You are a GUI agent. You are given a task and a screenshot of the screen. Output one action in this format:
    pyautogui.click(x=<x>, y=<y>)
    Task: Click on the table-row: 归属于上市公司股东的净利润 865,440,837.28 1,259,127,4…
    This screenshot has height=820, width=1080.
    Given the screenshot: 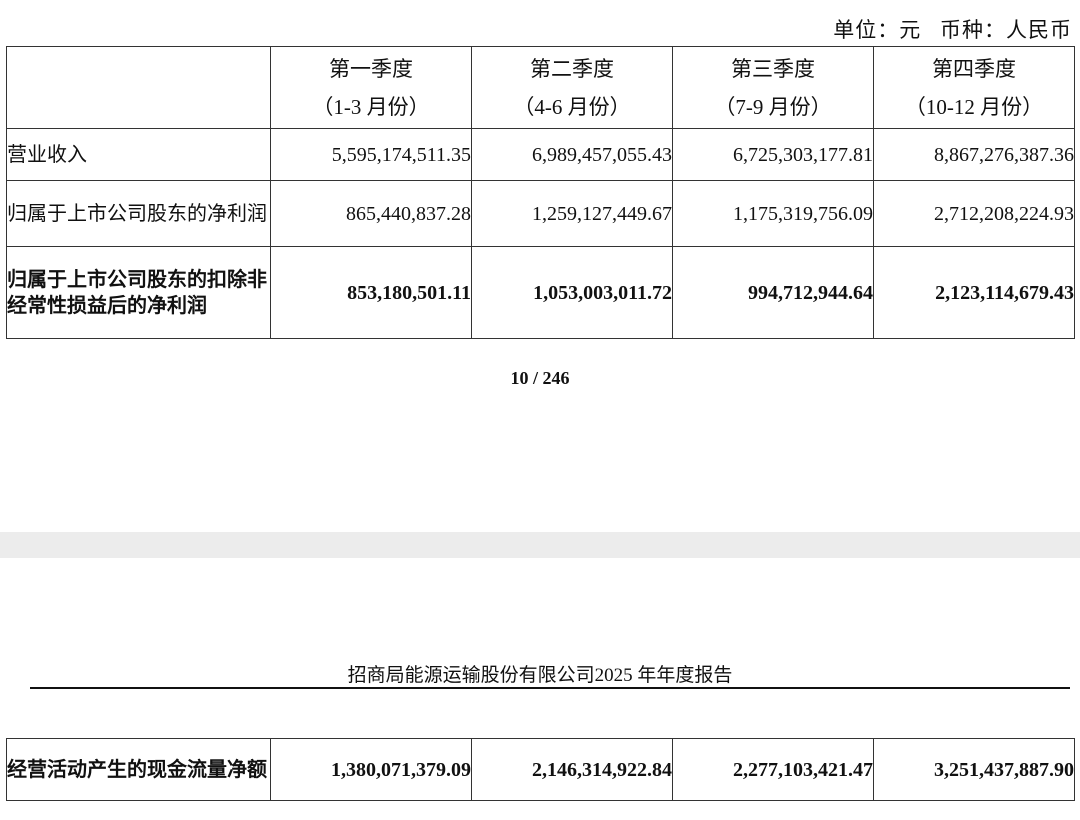 What is the action you would take?
    pyautogui.click(x=540, y=213)
    